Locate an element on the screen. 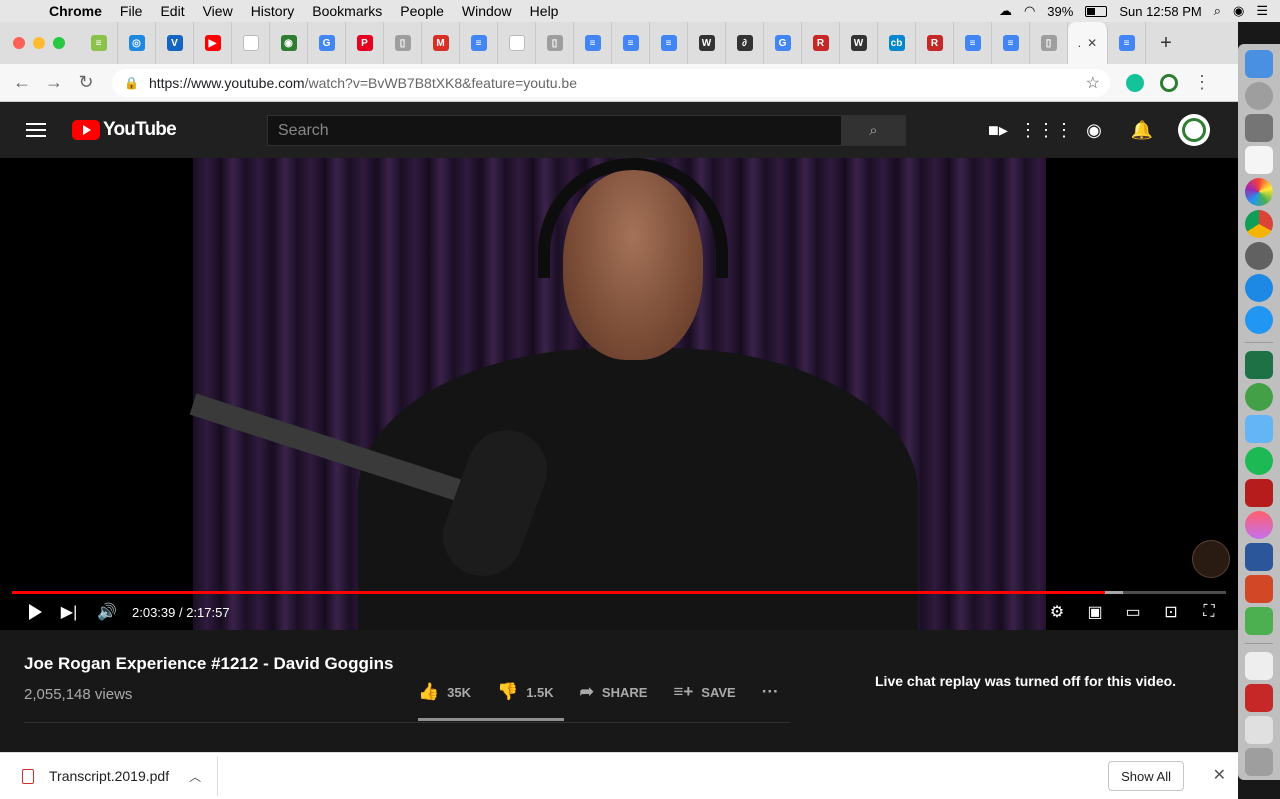 This screenshot has height=799, width=1280. battery-icon is located at coordinates (1096, 11).